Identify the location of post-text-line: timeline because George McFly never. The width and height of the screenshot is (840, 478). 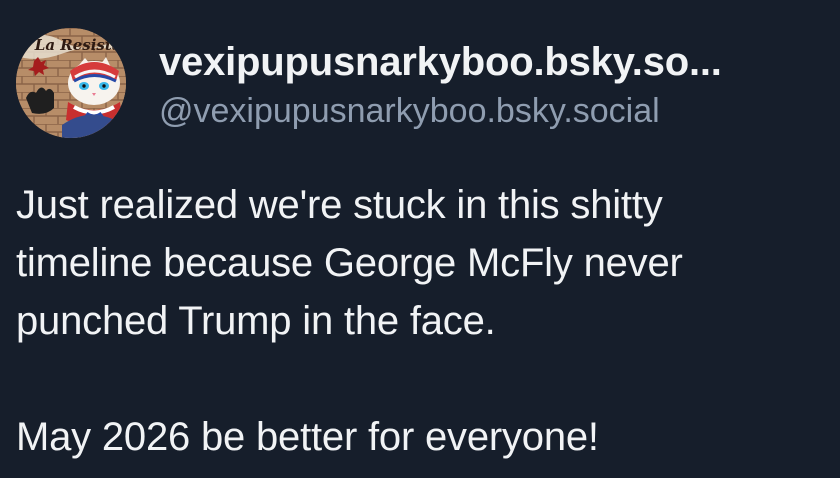
(349, 263).